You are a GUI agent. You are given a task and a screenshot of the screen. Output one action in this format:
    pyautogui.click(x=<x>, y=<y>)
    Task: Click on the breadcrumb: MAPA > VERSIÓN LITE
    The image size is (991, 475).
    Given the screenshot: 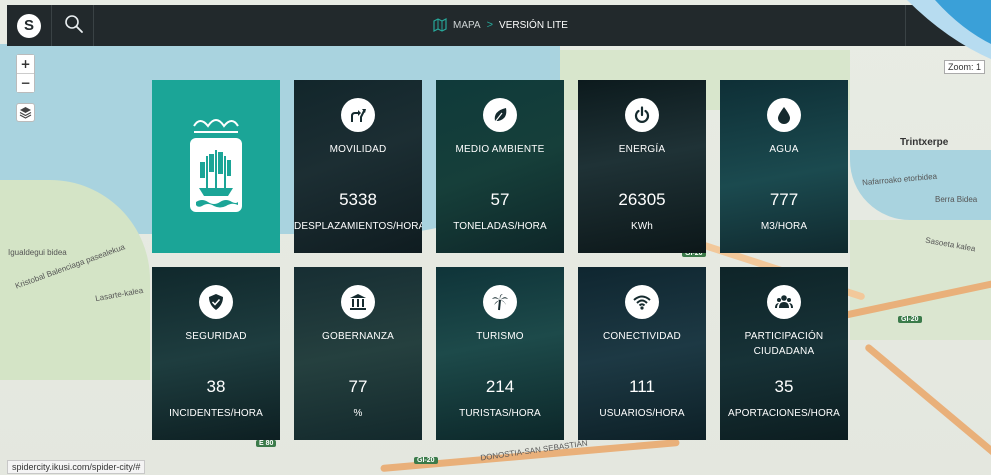 What is the action you would take?
    pyautogui.click(x=500, y=25)
    